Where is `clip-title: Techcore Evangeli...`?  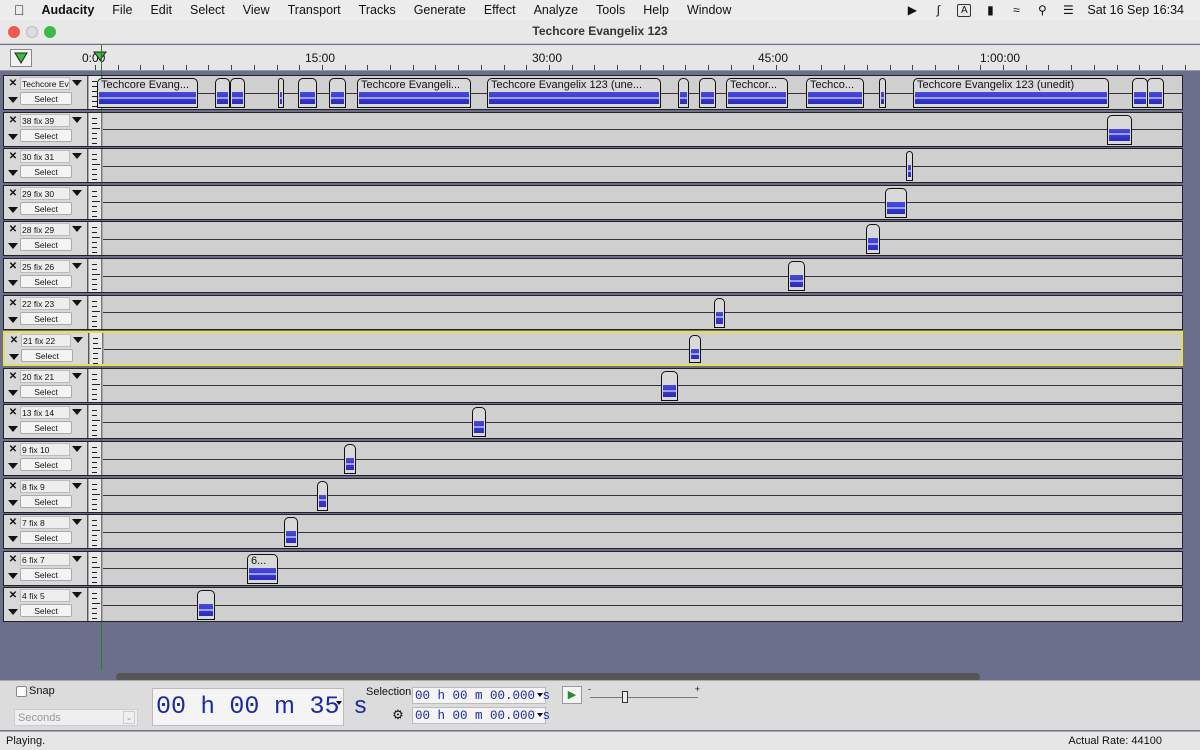
clip-title: Techcore Evangeli... is located at coordinates (410, 85).